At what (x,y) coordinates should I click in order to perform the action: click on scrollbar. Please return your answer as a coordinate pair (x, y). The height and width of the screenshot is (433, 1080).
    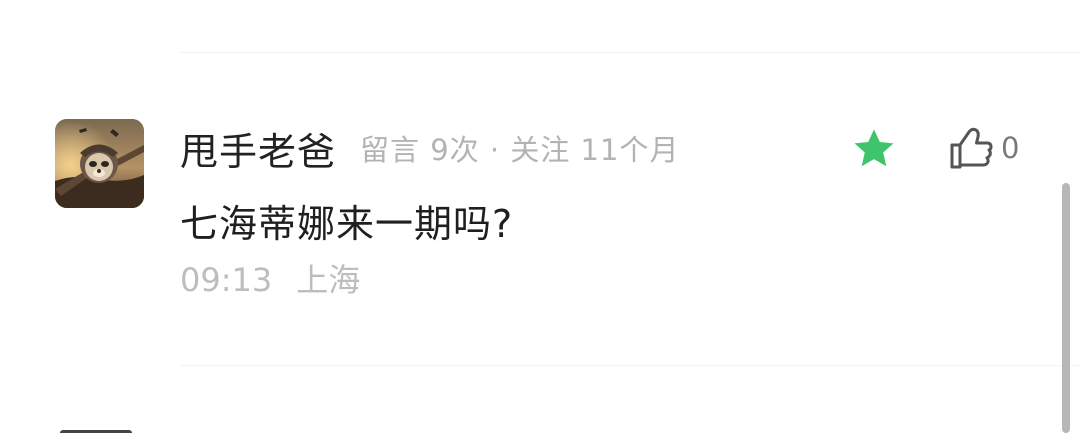
    Looking at the image, I should click on (1066, 308).